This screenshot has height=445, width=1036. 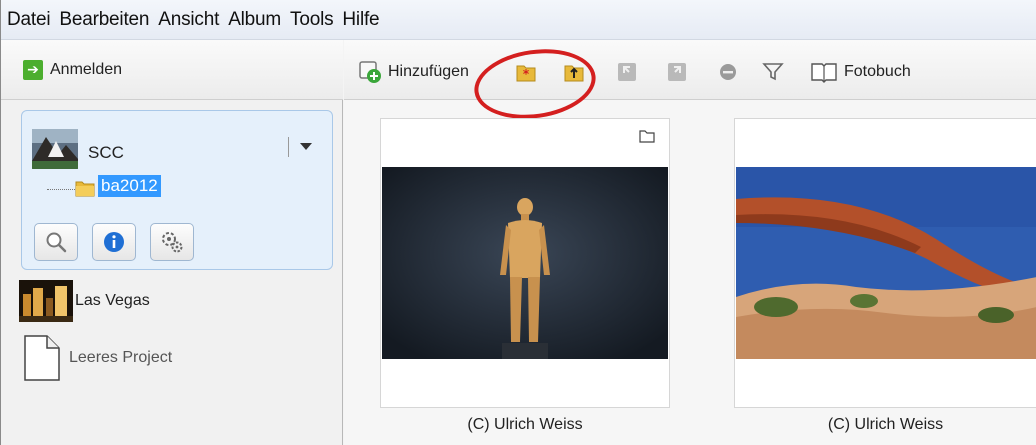 What do you see at coordinates (106, 152) in the screenshot?
I see `album-name: SCC` at bounding box center [106, 152].